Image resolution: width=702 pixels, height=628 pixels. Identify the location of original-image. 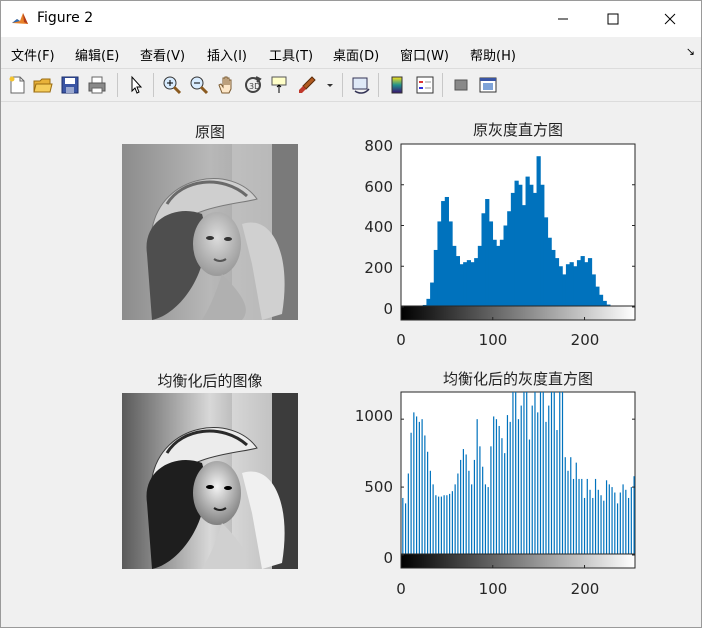
(210, 232).